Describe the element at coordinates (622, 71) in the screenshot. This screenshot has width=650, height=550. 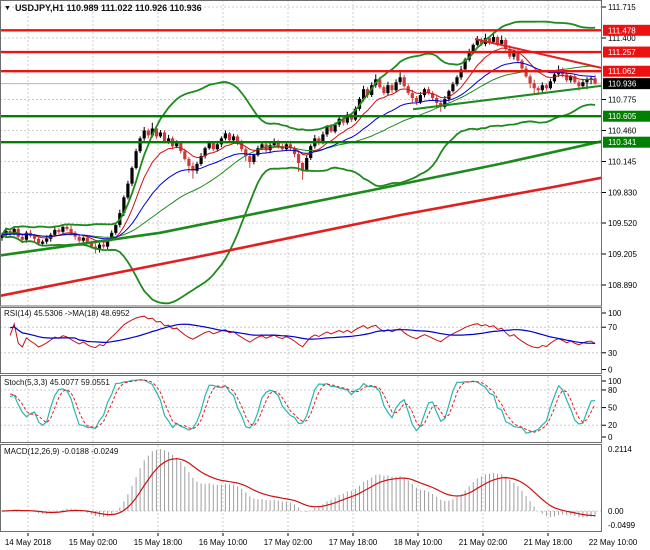
I see `resistance-price-badge-text: 111.062` at that location.